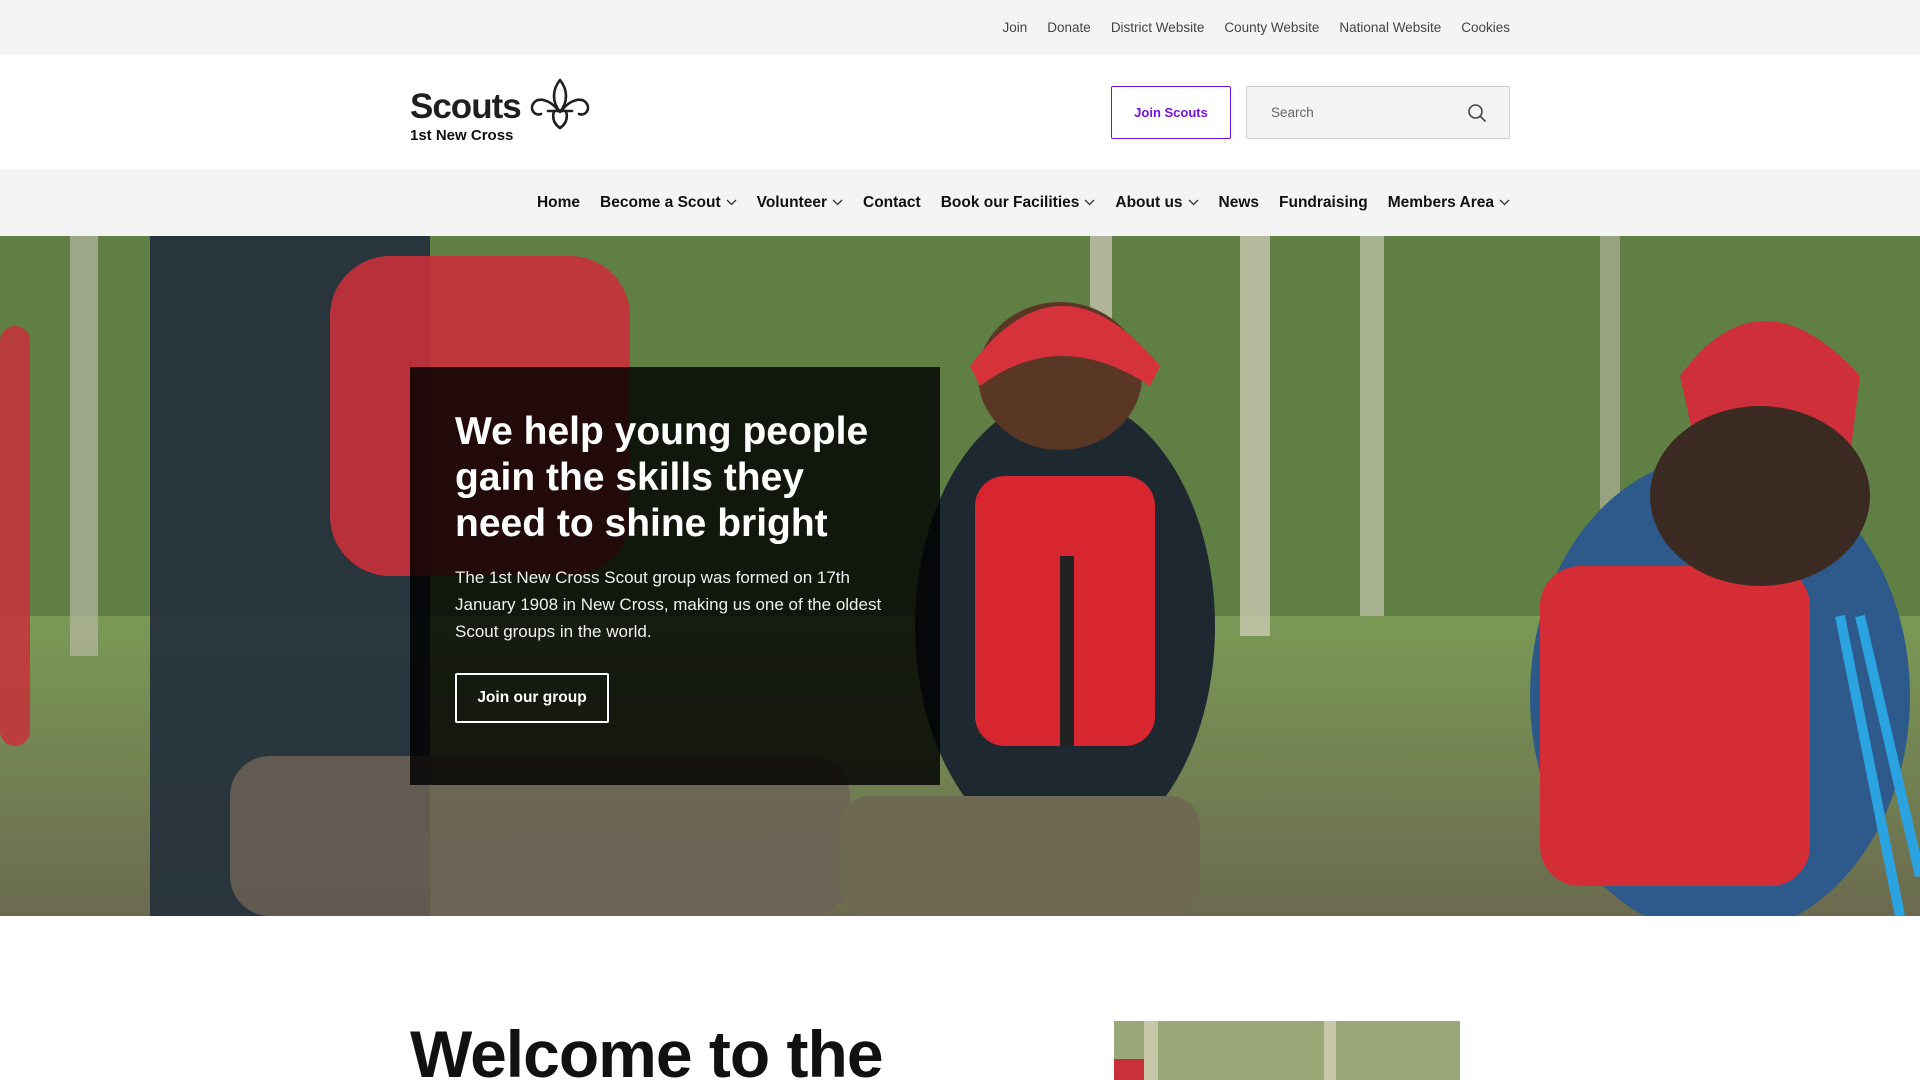 The image size is (1920, 1080). What do you see at coordinates (647, 1048) in the screenshot?
I see `welcome-heading: Welcome to the` at bounding box center [647, 1048].